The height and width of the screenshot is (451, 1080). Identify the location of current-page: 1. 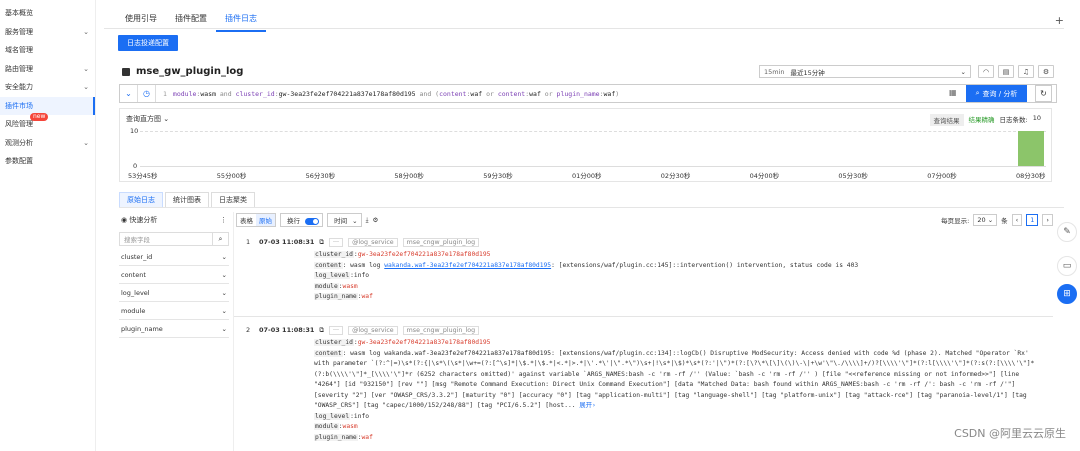
(1032, 220).